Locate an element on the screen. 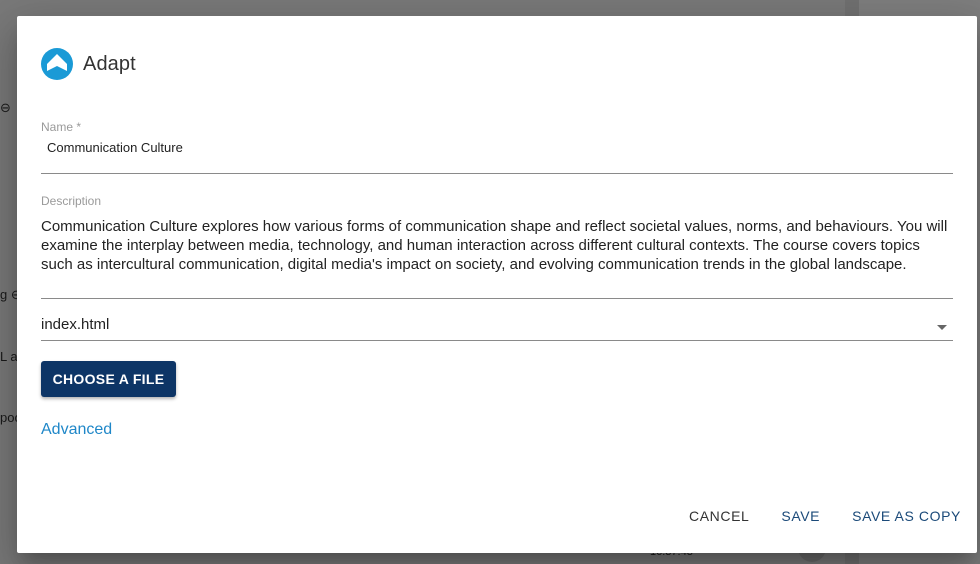  name-field: Name * is located at coordinates (497, 147).